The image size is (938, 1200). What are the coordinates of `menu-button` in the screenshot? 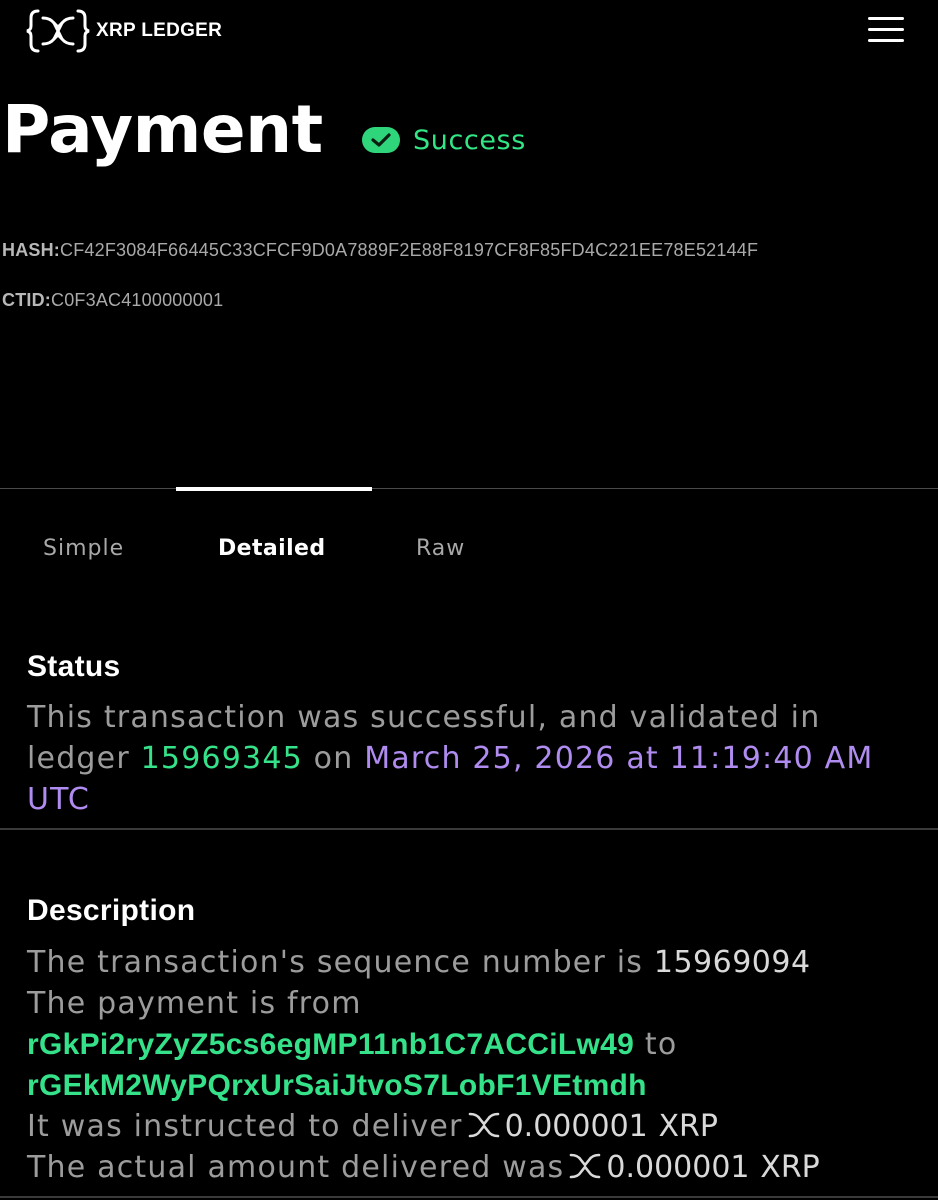 It's located at (886, 30).